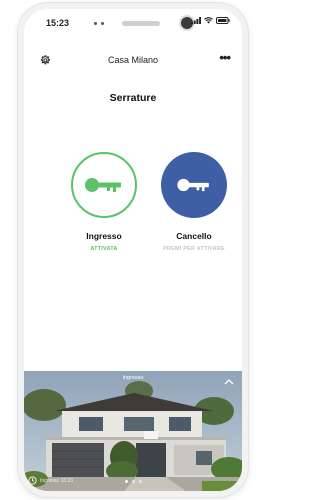 The width and height of the screenshot is (320, 500). I want to click on home-title: Casa Milano, so click(133, 60).